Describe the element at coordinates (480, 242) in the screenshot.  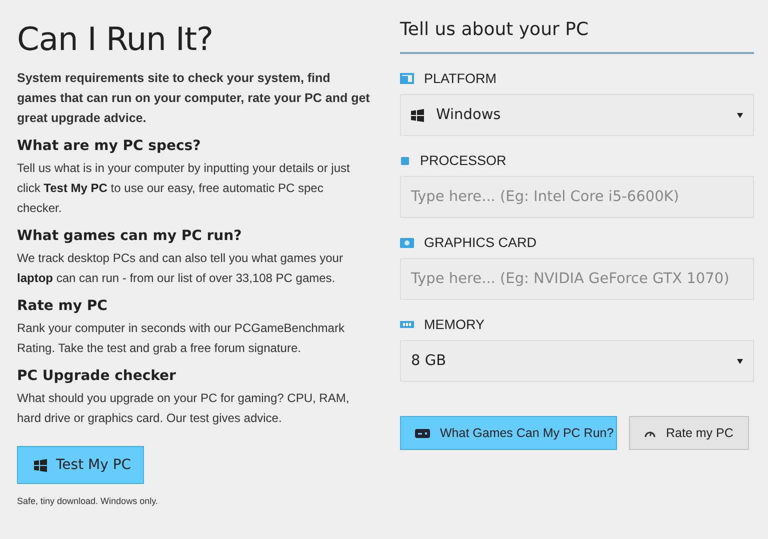
I see `field-label: GRAPHICS CARD` at that location.